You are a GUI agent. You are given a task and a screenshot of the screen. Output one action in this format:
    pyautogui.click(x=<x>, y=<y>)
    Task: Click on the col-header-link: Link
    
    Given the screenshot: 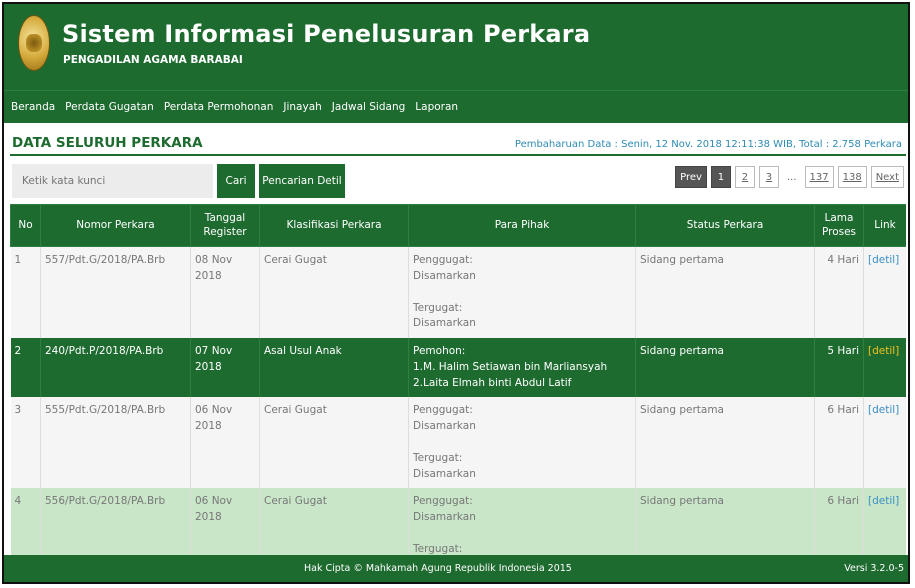 What is the action you would take?
    pyautogui.click(x=884, y=225)
    